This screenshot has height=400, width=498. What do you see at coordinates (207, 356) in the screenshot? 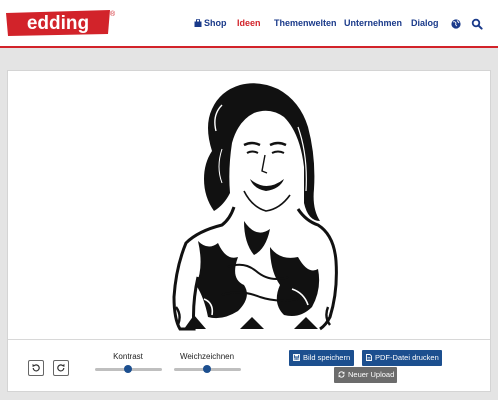
I see `slider-label-weichzeichnen: Weichzeichnen` at bounding box center [207, 356].